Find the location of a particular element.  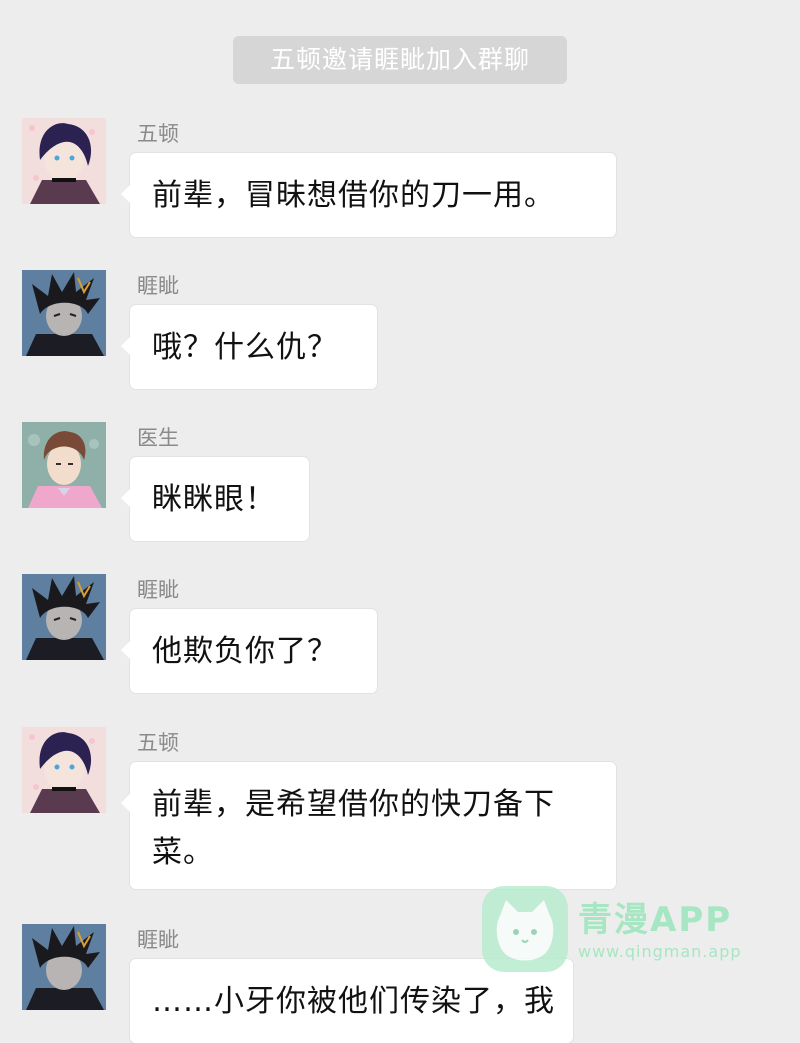

watermark-title: 青漫APP is located at coordinates (655, 920).